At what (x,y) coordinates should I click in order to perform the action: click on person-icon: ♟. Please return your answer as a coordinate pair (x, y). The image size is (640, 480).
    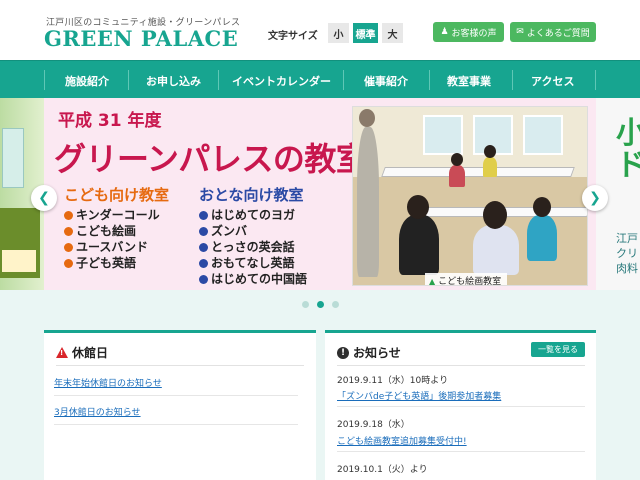
    Looking at the image, I should click on (444, 32).